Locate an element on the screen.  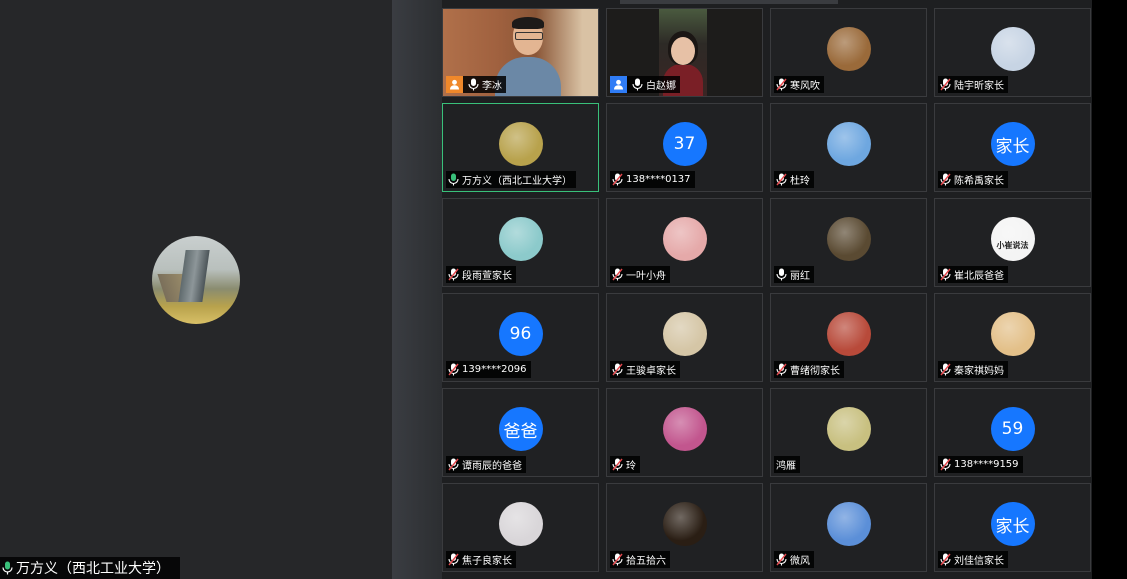
participant-tile: 王骏卓家长 is located at coordinates (684, 337).